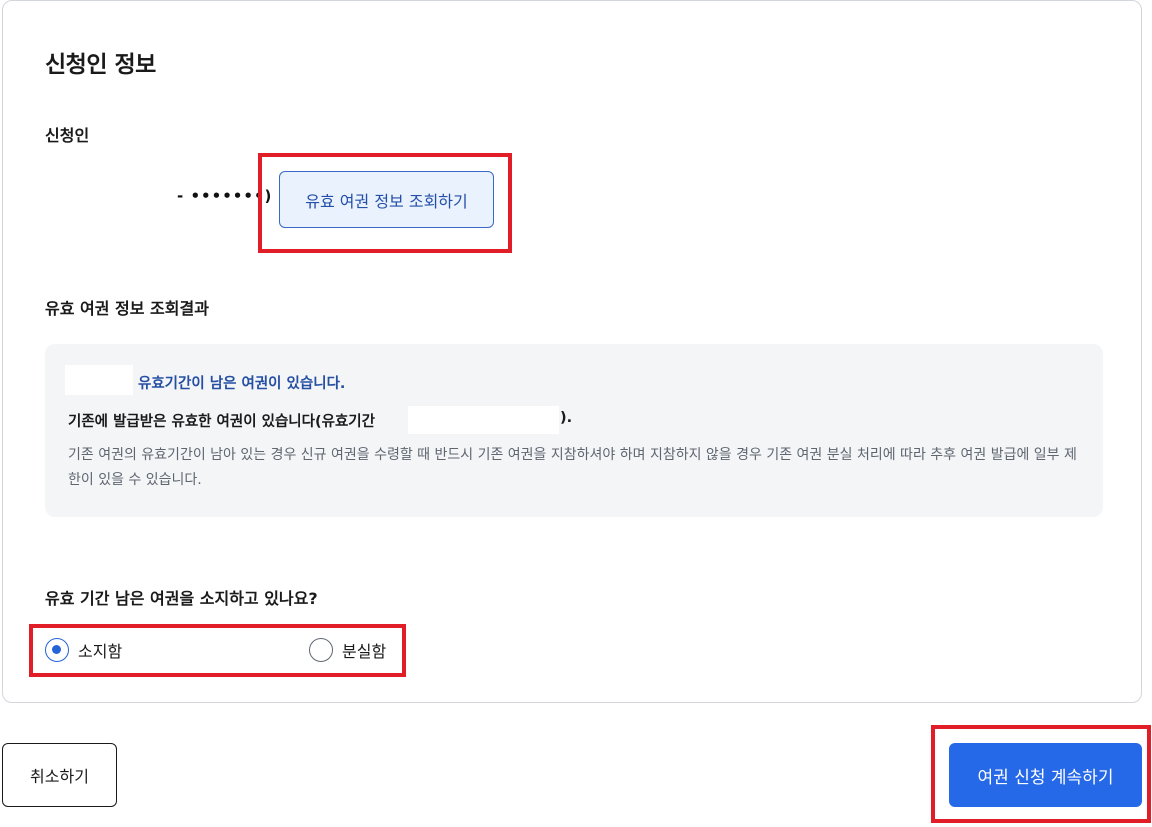  What do you see at coordinates (67, 135) in the screenshot?
I see `applicant-label: 신청인` at bounding box center [67, 135].